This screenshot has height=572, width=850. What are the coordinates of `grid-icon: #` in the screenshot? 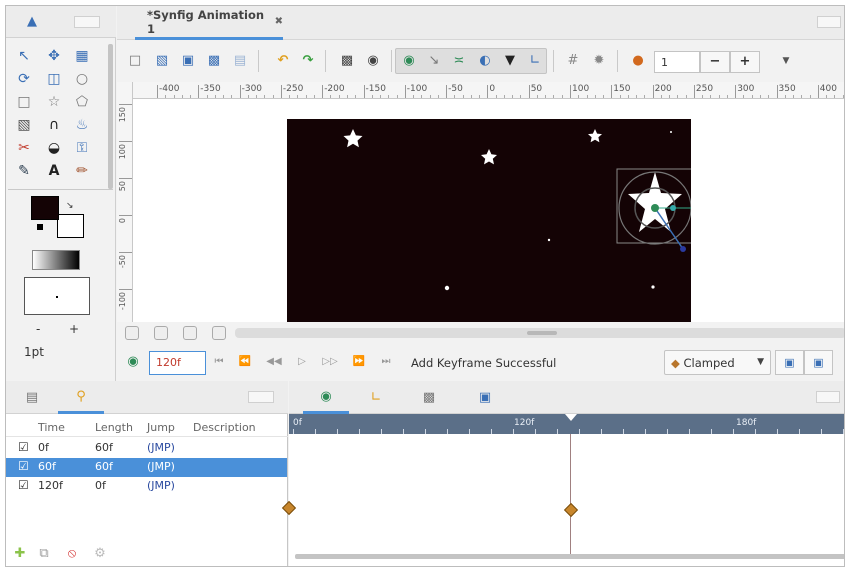 It's located at (573, 61).